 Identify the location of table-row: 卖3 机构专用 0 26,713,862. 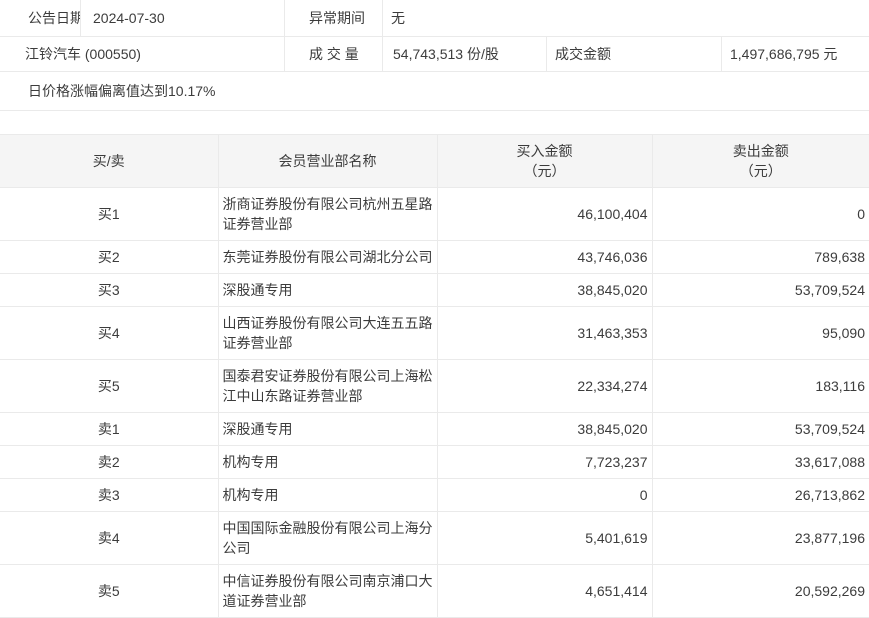
(434, 495).